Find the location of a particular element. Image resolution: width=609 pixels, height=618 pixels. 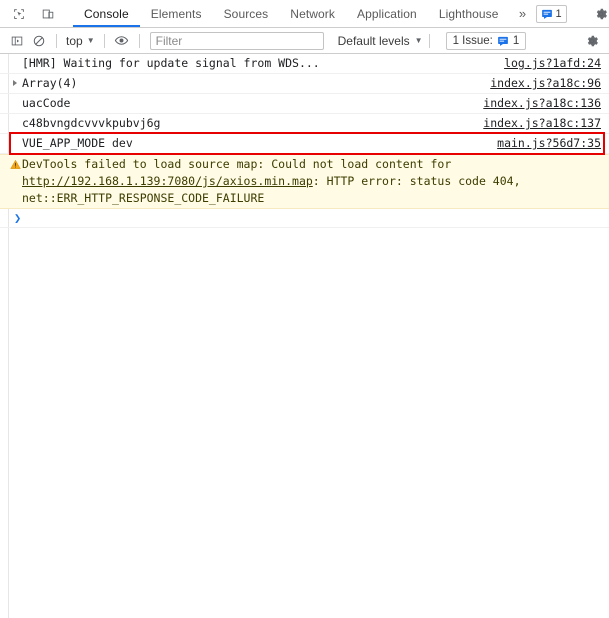

console-message-row-highlighted: VUE_APP_MODE dev main.js?56d7:35 is located at coordinates (304, 144).